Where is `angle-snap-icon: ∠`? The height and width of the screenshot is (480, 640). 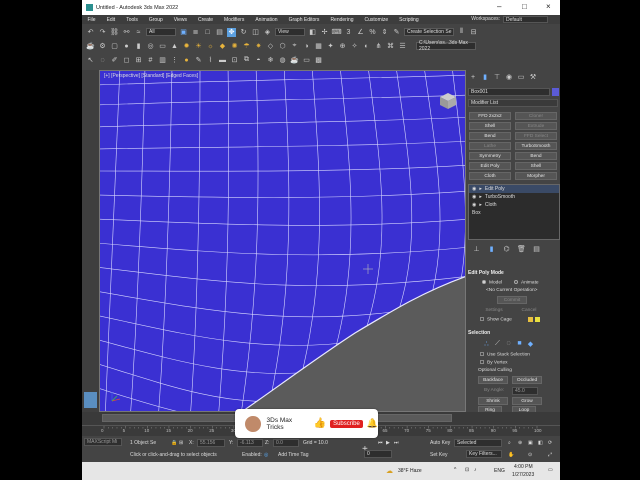
angle-snap-icon: ∠ is located at coordinates (360, 32).